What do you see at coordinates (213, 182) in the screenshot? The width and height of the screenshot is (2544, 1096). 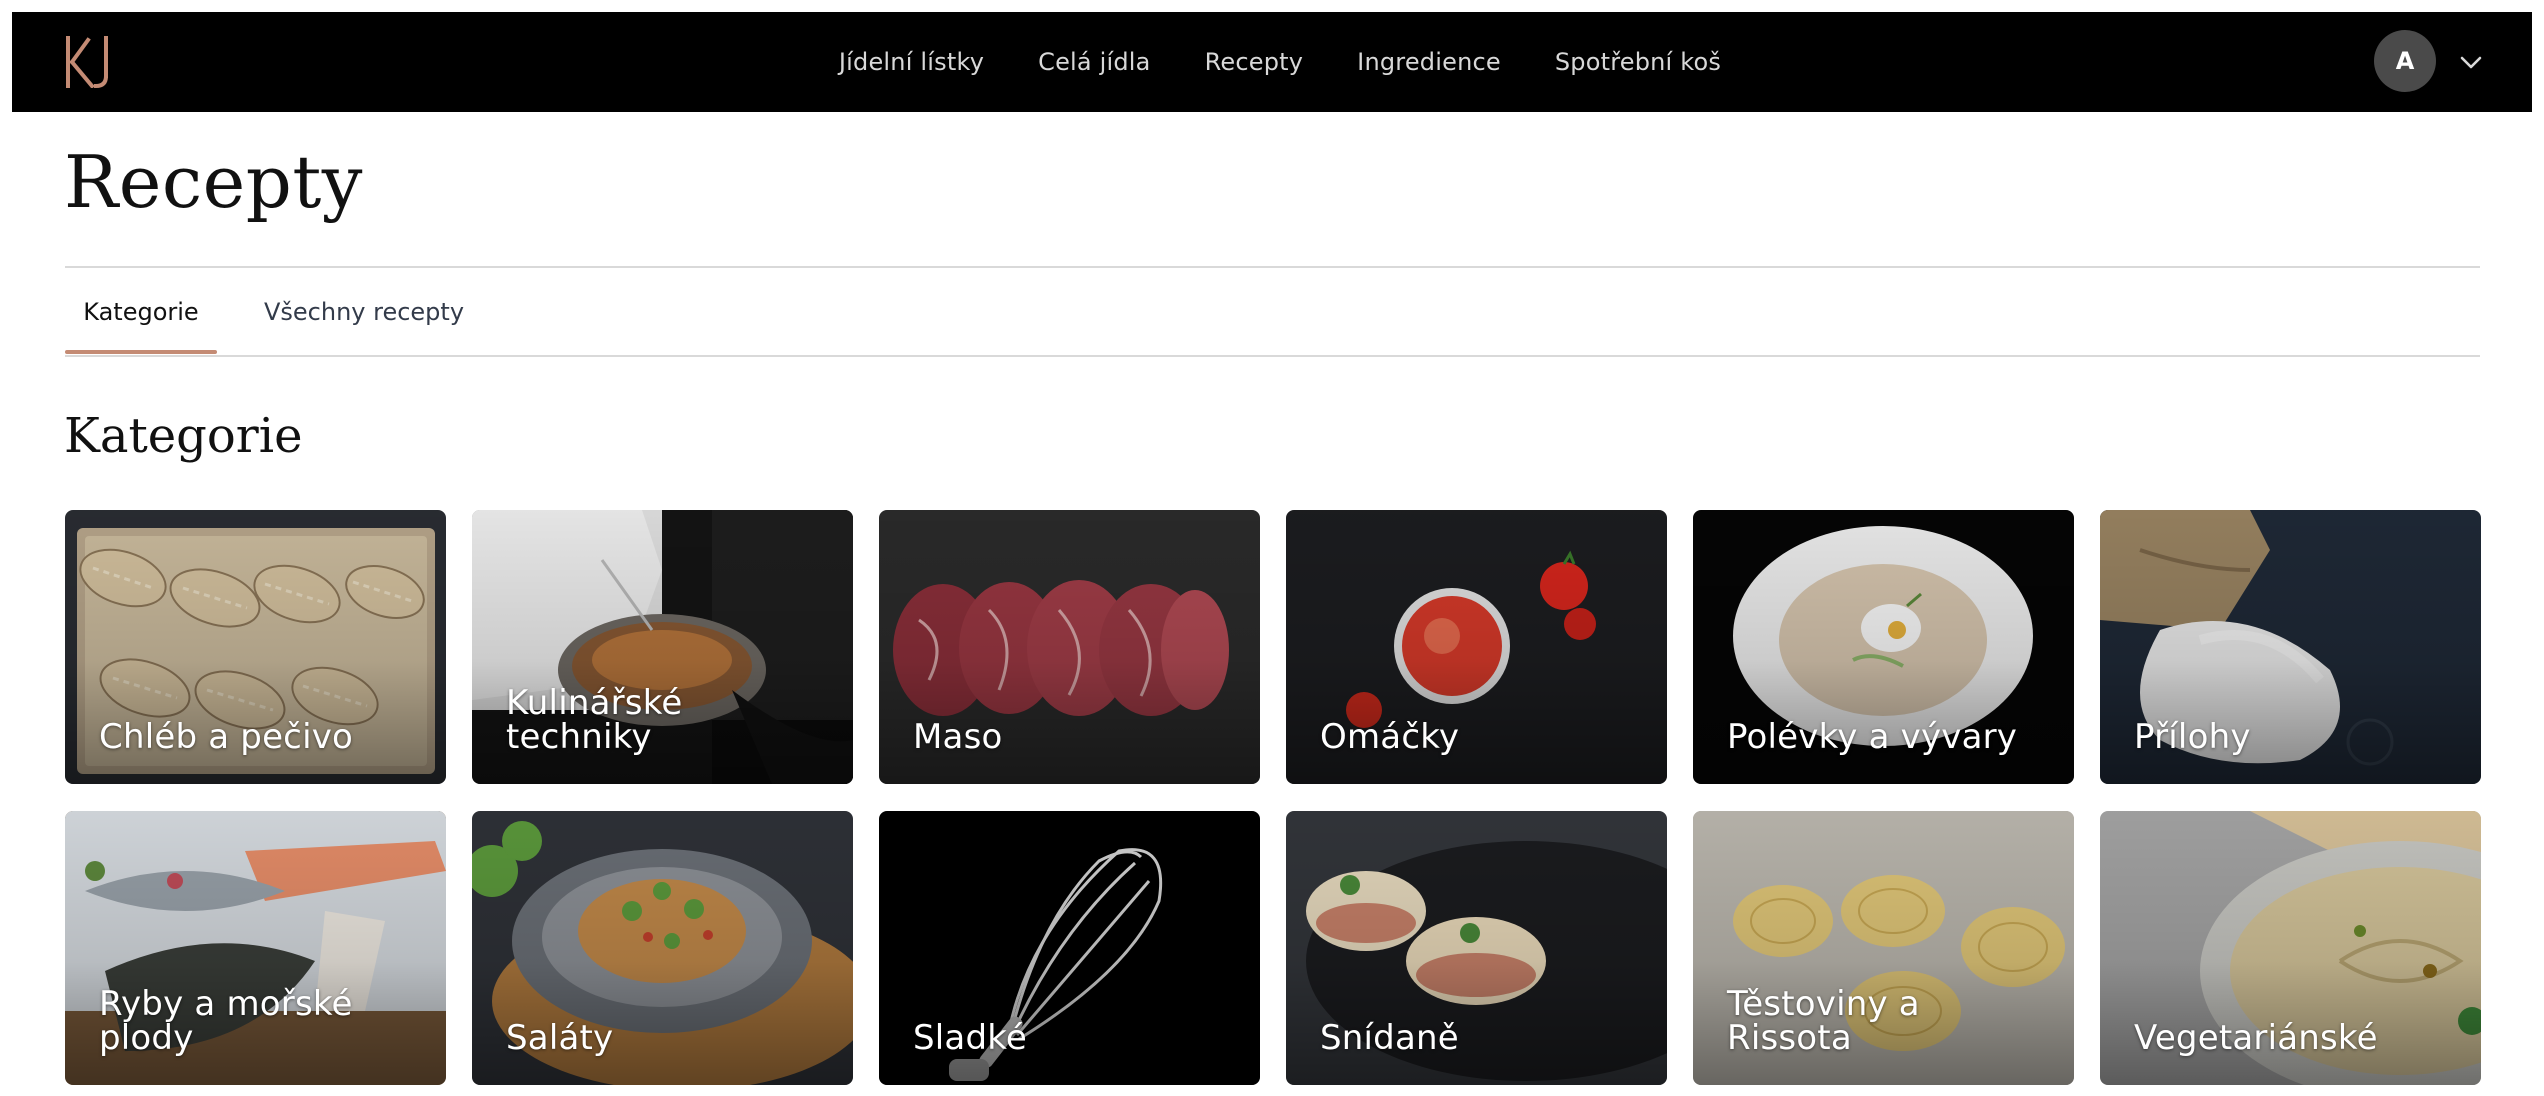 I see `page-title: Recepty` at bounding box center [213, 182].